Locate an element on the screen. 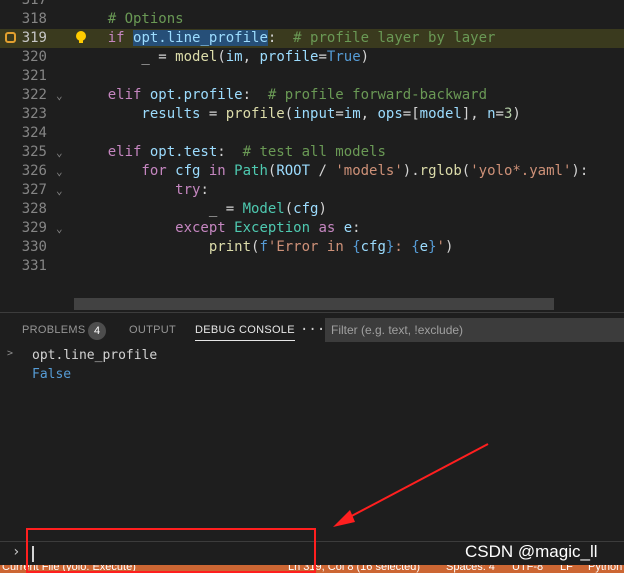  annotation-arrow is located at coordinates (411, 485).